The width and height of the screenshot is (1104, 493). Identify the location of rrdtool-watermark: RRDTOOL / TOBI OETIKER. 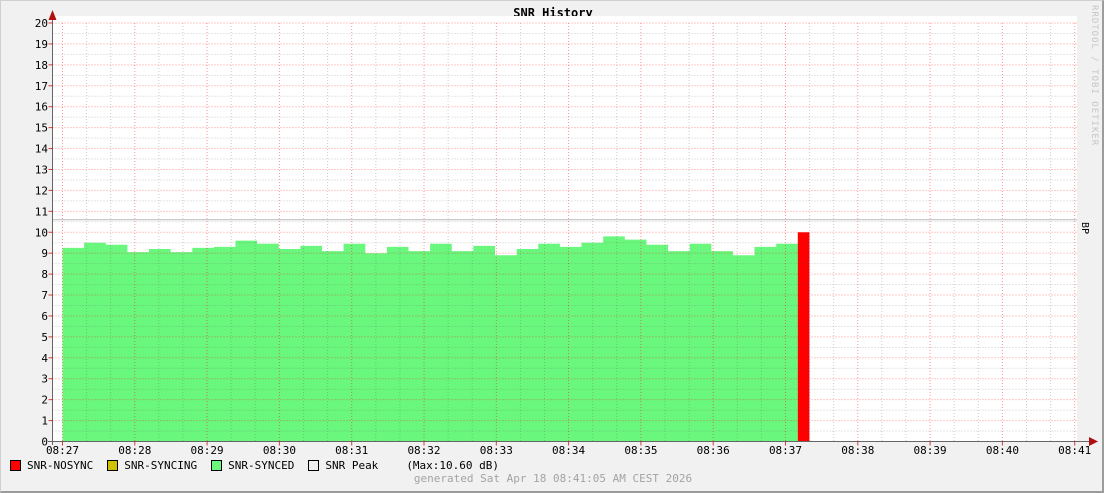
(1094, 76).